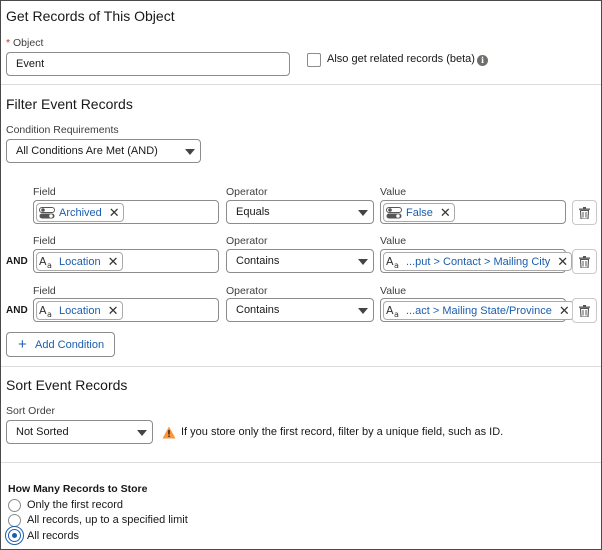 The height and width of the screenshot is (550, 602). I want to click on add-condition-button: + Add Condition, so click(60, 344).